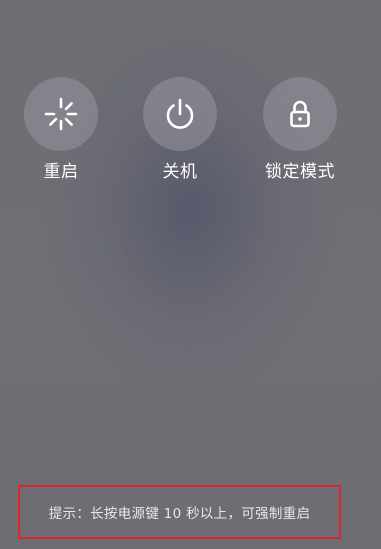 This screenshot has height=549, width=381. I want to click on lockdown-label: 锁定模式, so click(300, 172).